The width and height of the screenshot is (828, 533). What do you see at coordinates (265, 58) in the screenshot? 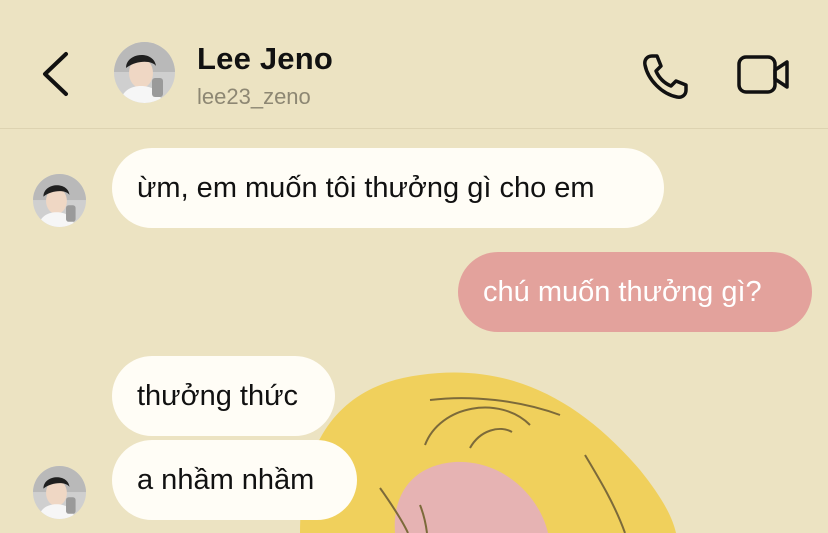
I see `contact-name: Lee Jeno` at bounding box center [265, 58].